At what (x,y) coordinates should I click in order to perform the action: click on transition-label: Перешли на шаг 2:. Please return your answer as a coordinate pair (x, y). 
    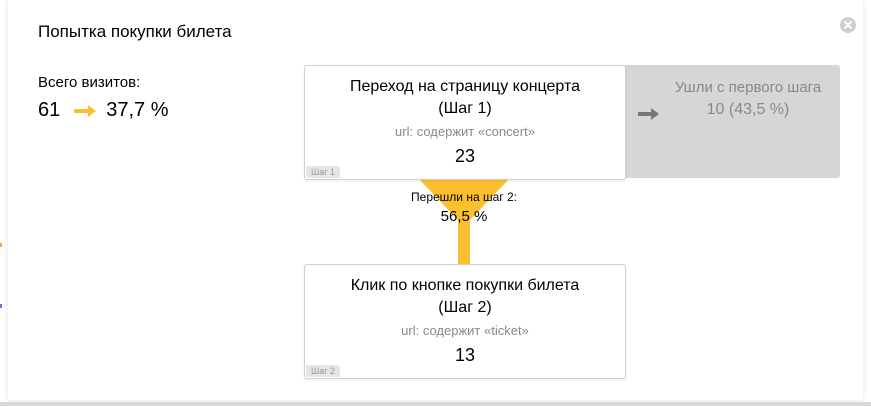
    Looking at the image, I should click on (464, 197).